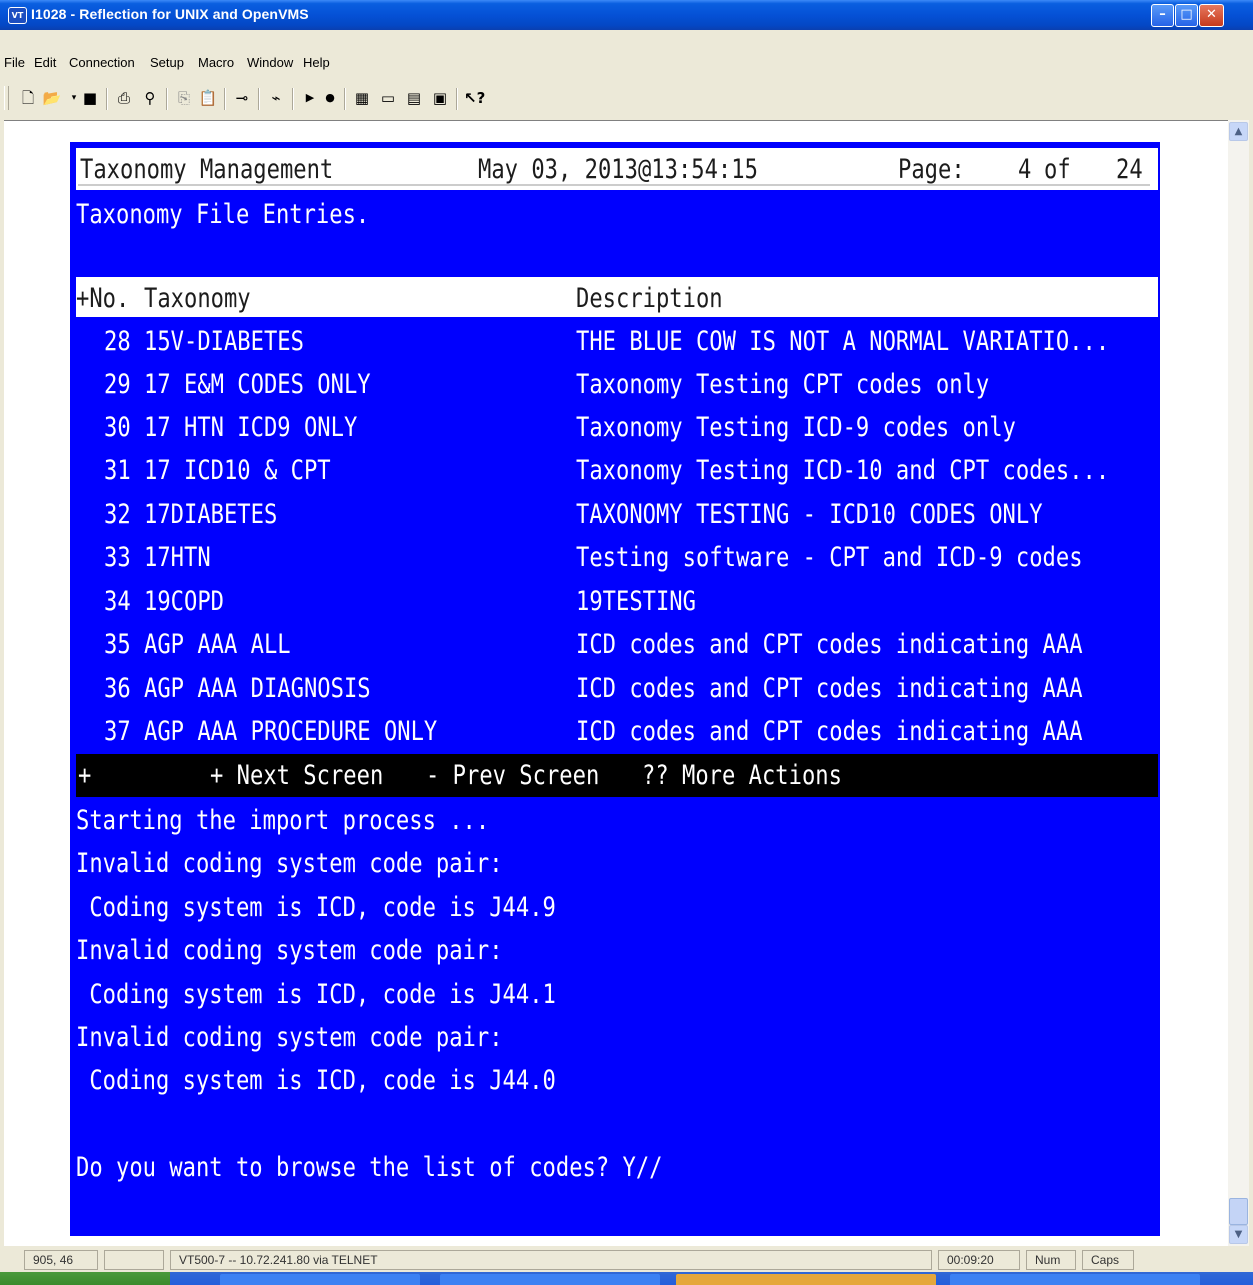  I want to click on play-icon: ▶, so click(310, 98).